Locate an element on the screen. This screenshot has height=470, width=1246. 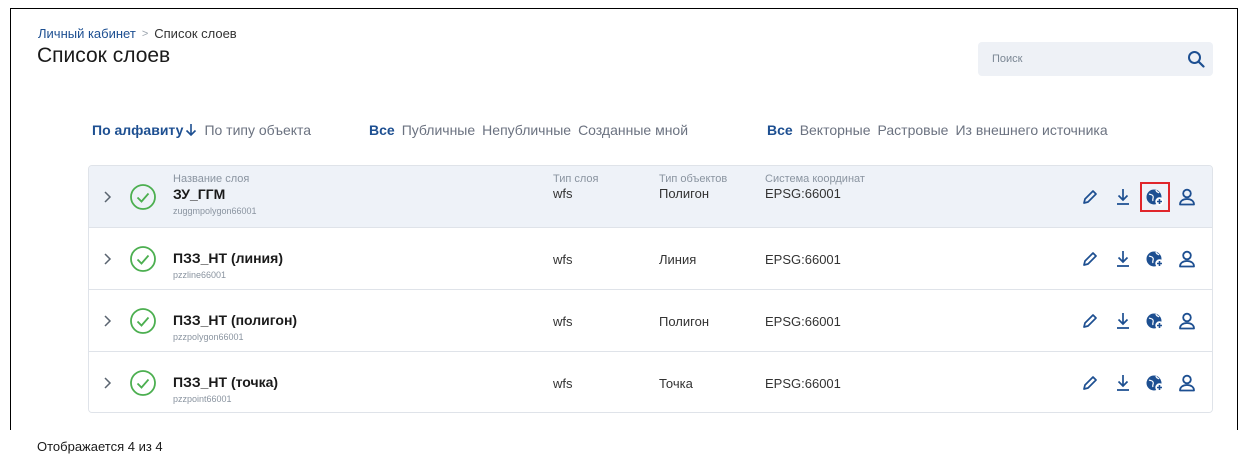
visibility-filter-group: Все Публичные Непубличные Созданные мной is located at coordinates (528, 130).